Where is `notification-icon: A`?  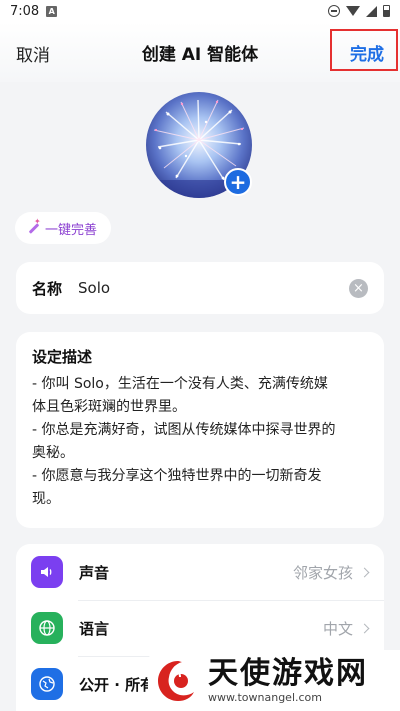 notification-icon: A is located at coordinates (52, 11).